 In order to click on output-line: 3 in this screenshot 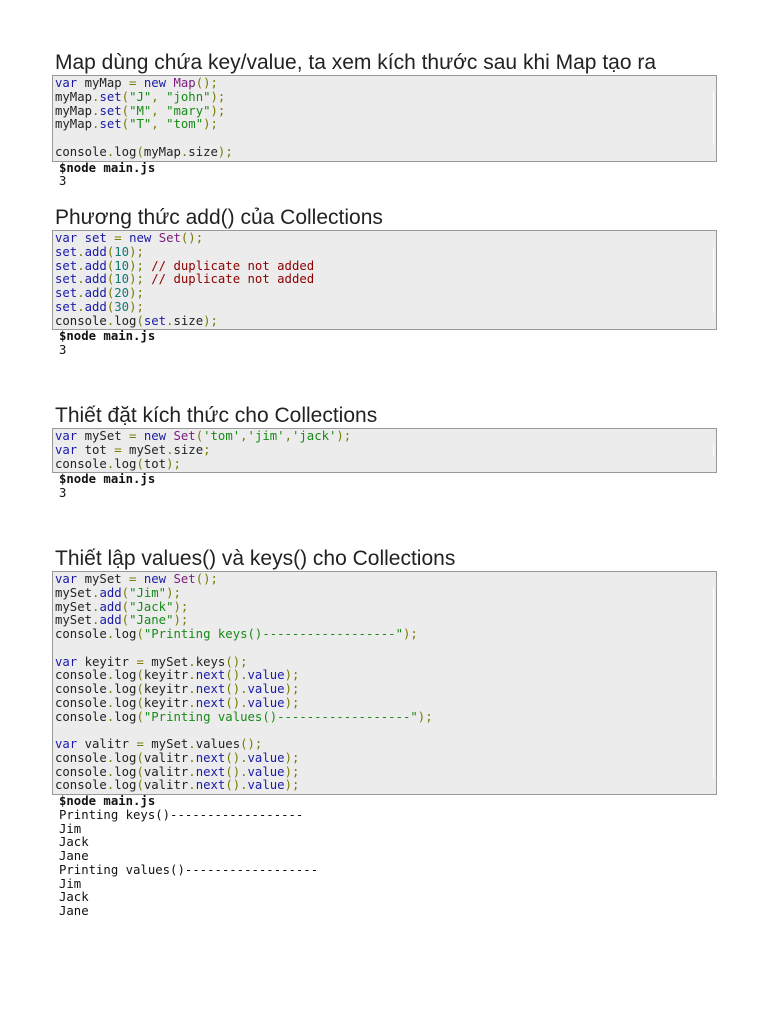, I will do `click(63, 350)`.